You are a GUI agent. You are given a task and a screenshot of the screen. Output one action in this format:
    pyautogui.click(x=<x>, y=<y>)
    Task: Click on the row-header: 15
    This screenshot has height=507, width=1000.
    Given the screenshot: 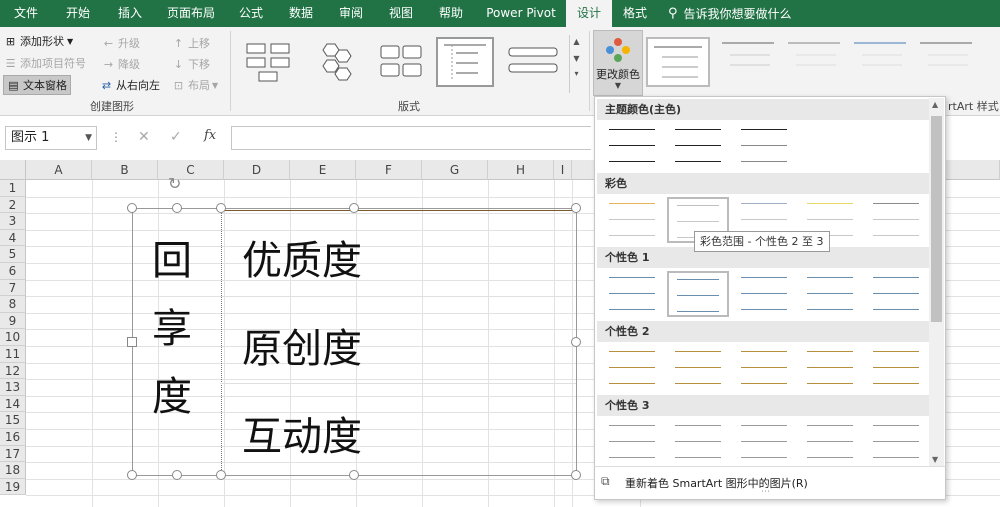 What is the action you would take?
    pyautogui.click(x=13, y=420)
    